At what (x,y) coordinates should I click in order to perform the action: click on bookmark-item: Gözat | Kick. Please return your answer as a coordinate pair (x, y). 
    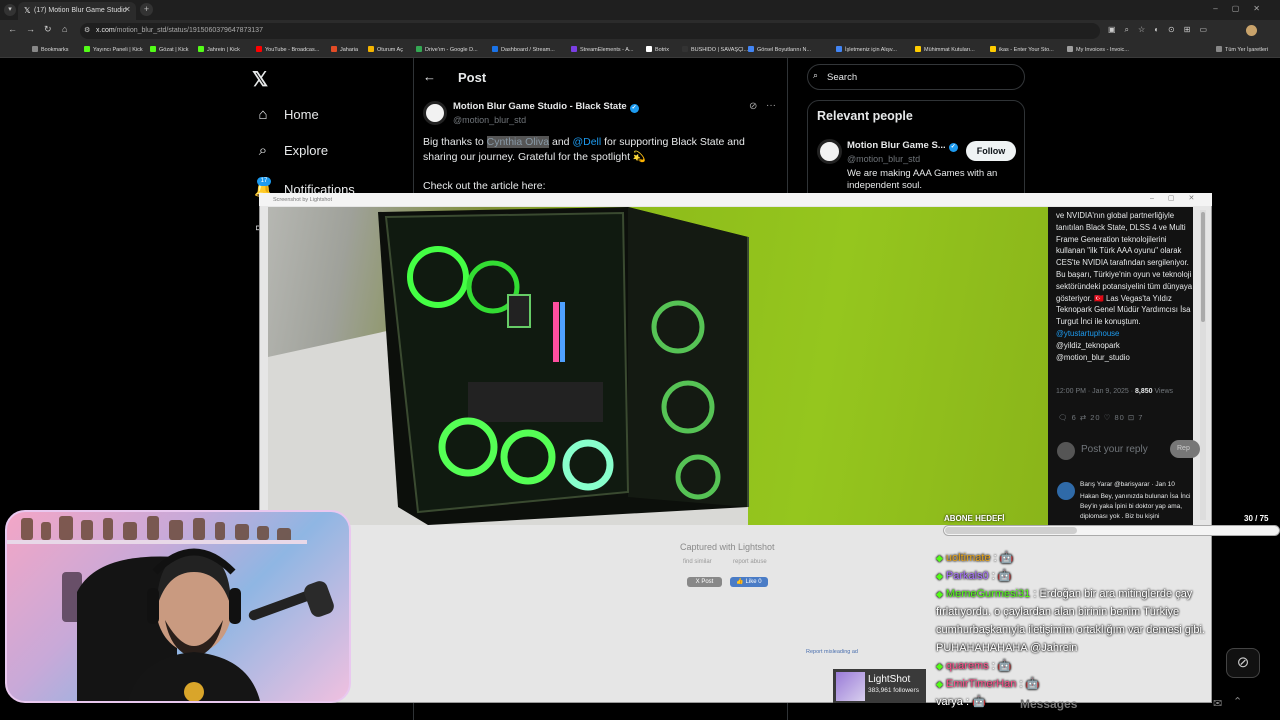
    Looking at the image, I should click on (169, 49).